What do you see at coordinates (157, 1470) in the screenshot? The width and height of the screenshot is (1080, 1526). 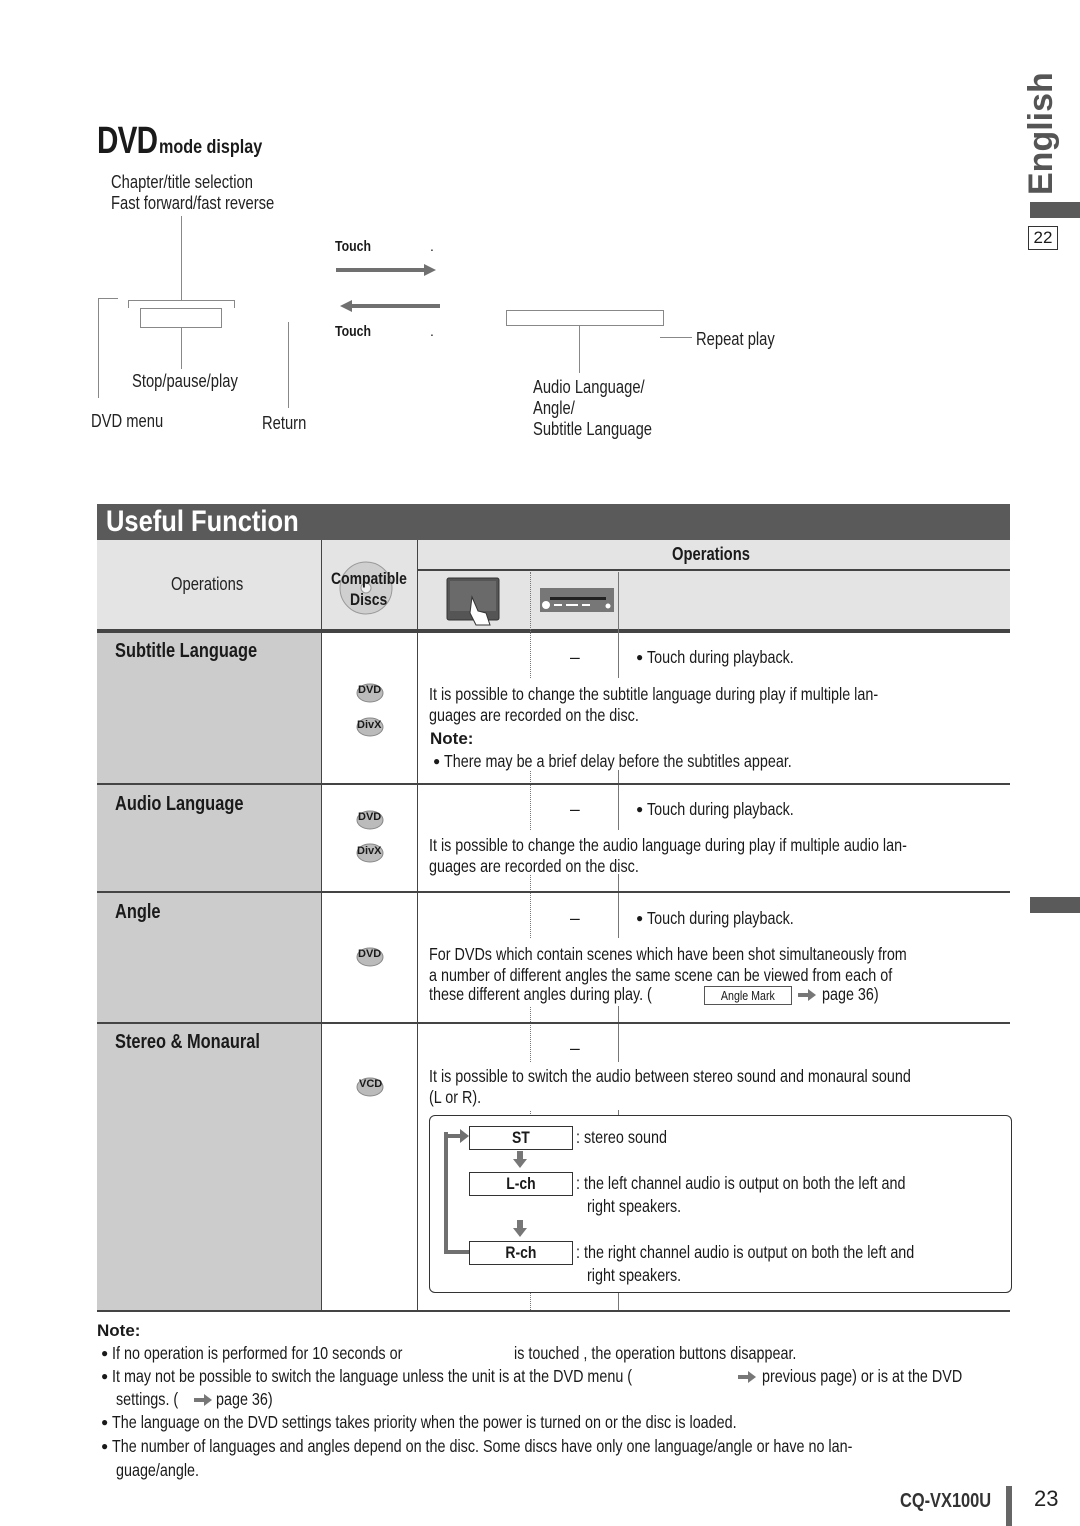 I see `note-item-cont: guage/angle.` at bounding box center [157, 1470].